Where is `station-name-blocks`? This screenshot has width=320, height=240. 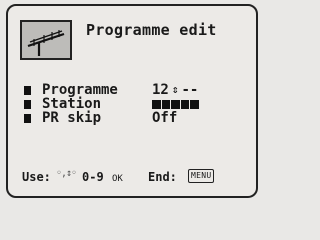
station-name-blocks is located at coordinates (175, 104).